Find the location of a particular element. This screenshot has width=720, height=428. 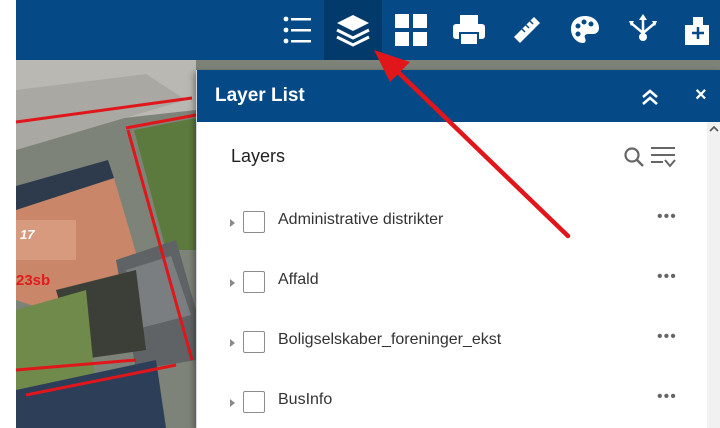

style-button is located at coordinates (585, 30).